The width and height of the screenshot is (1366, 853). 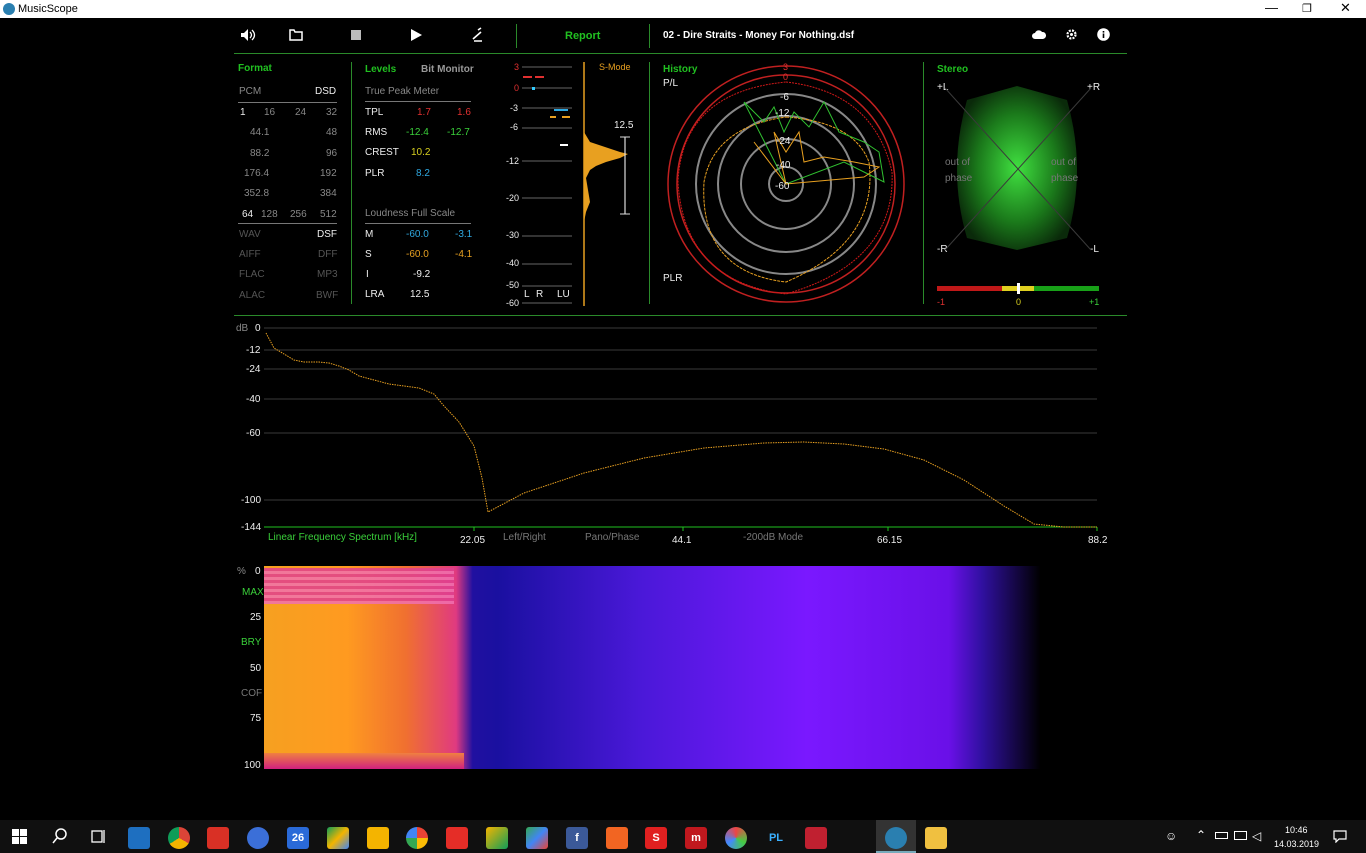 I want to click on photos-icon, so click(x=417, y=838).